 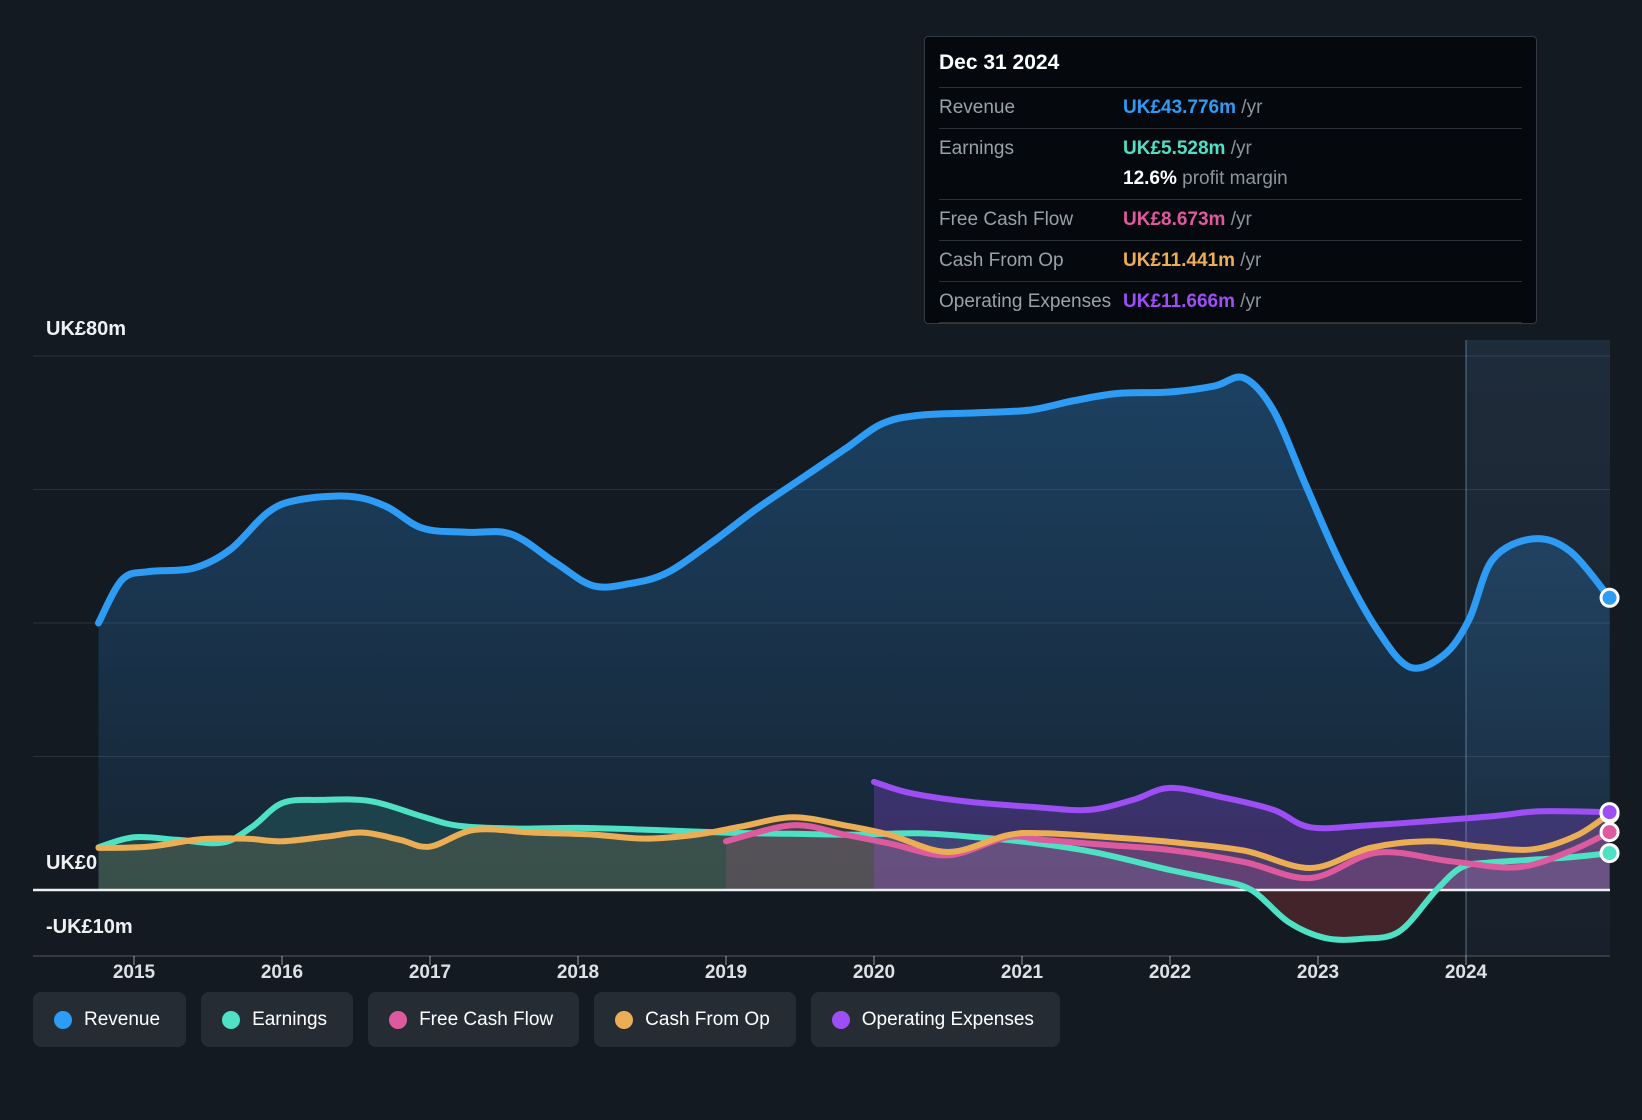 What do you see at coordinates (1609, 853) in the screenshot?
I see `end-marker-earnings` at bounding box center [1609, 853].